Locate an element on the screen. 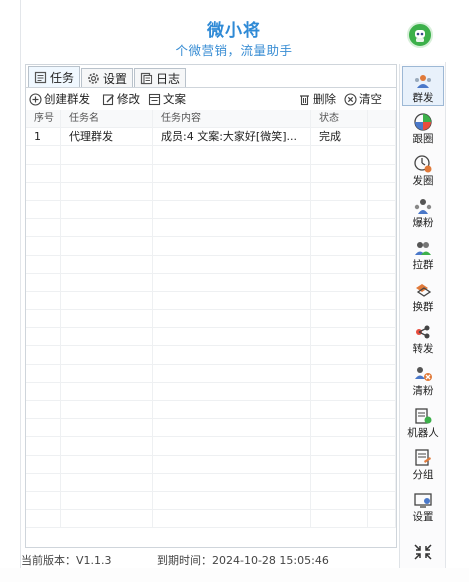 This screenshot has width=469, height=582. clear-label: 清空 is located at coordinates (370, 99).